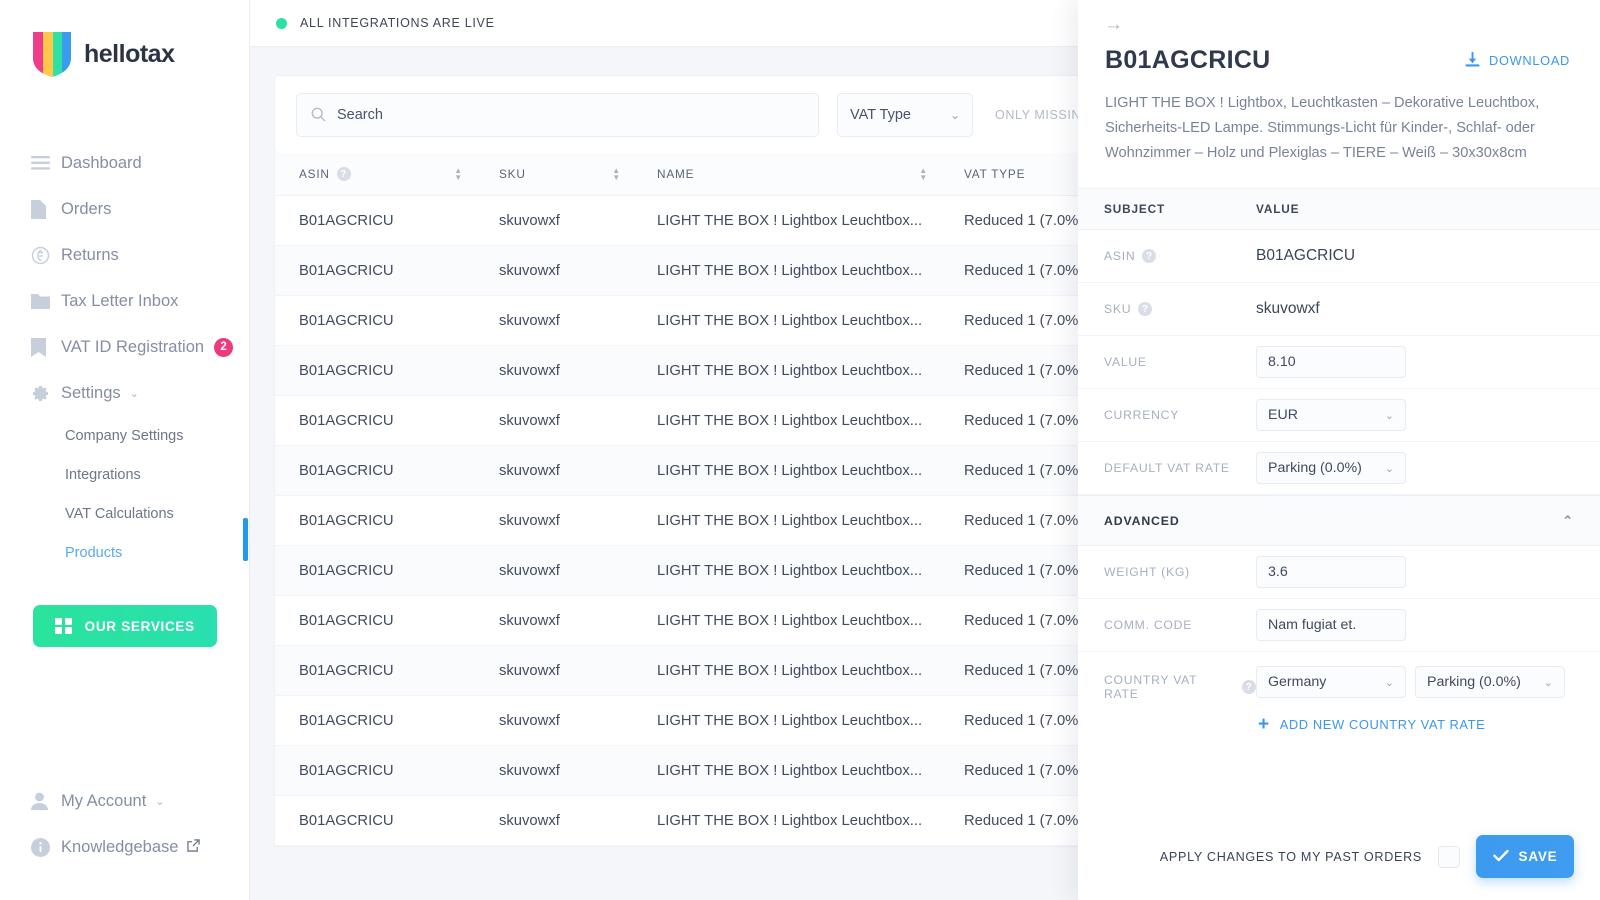  I want to click on country-vat-rate-select: Parking (0.0%) ⌄, so click(1490, 682).